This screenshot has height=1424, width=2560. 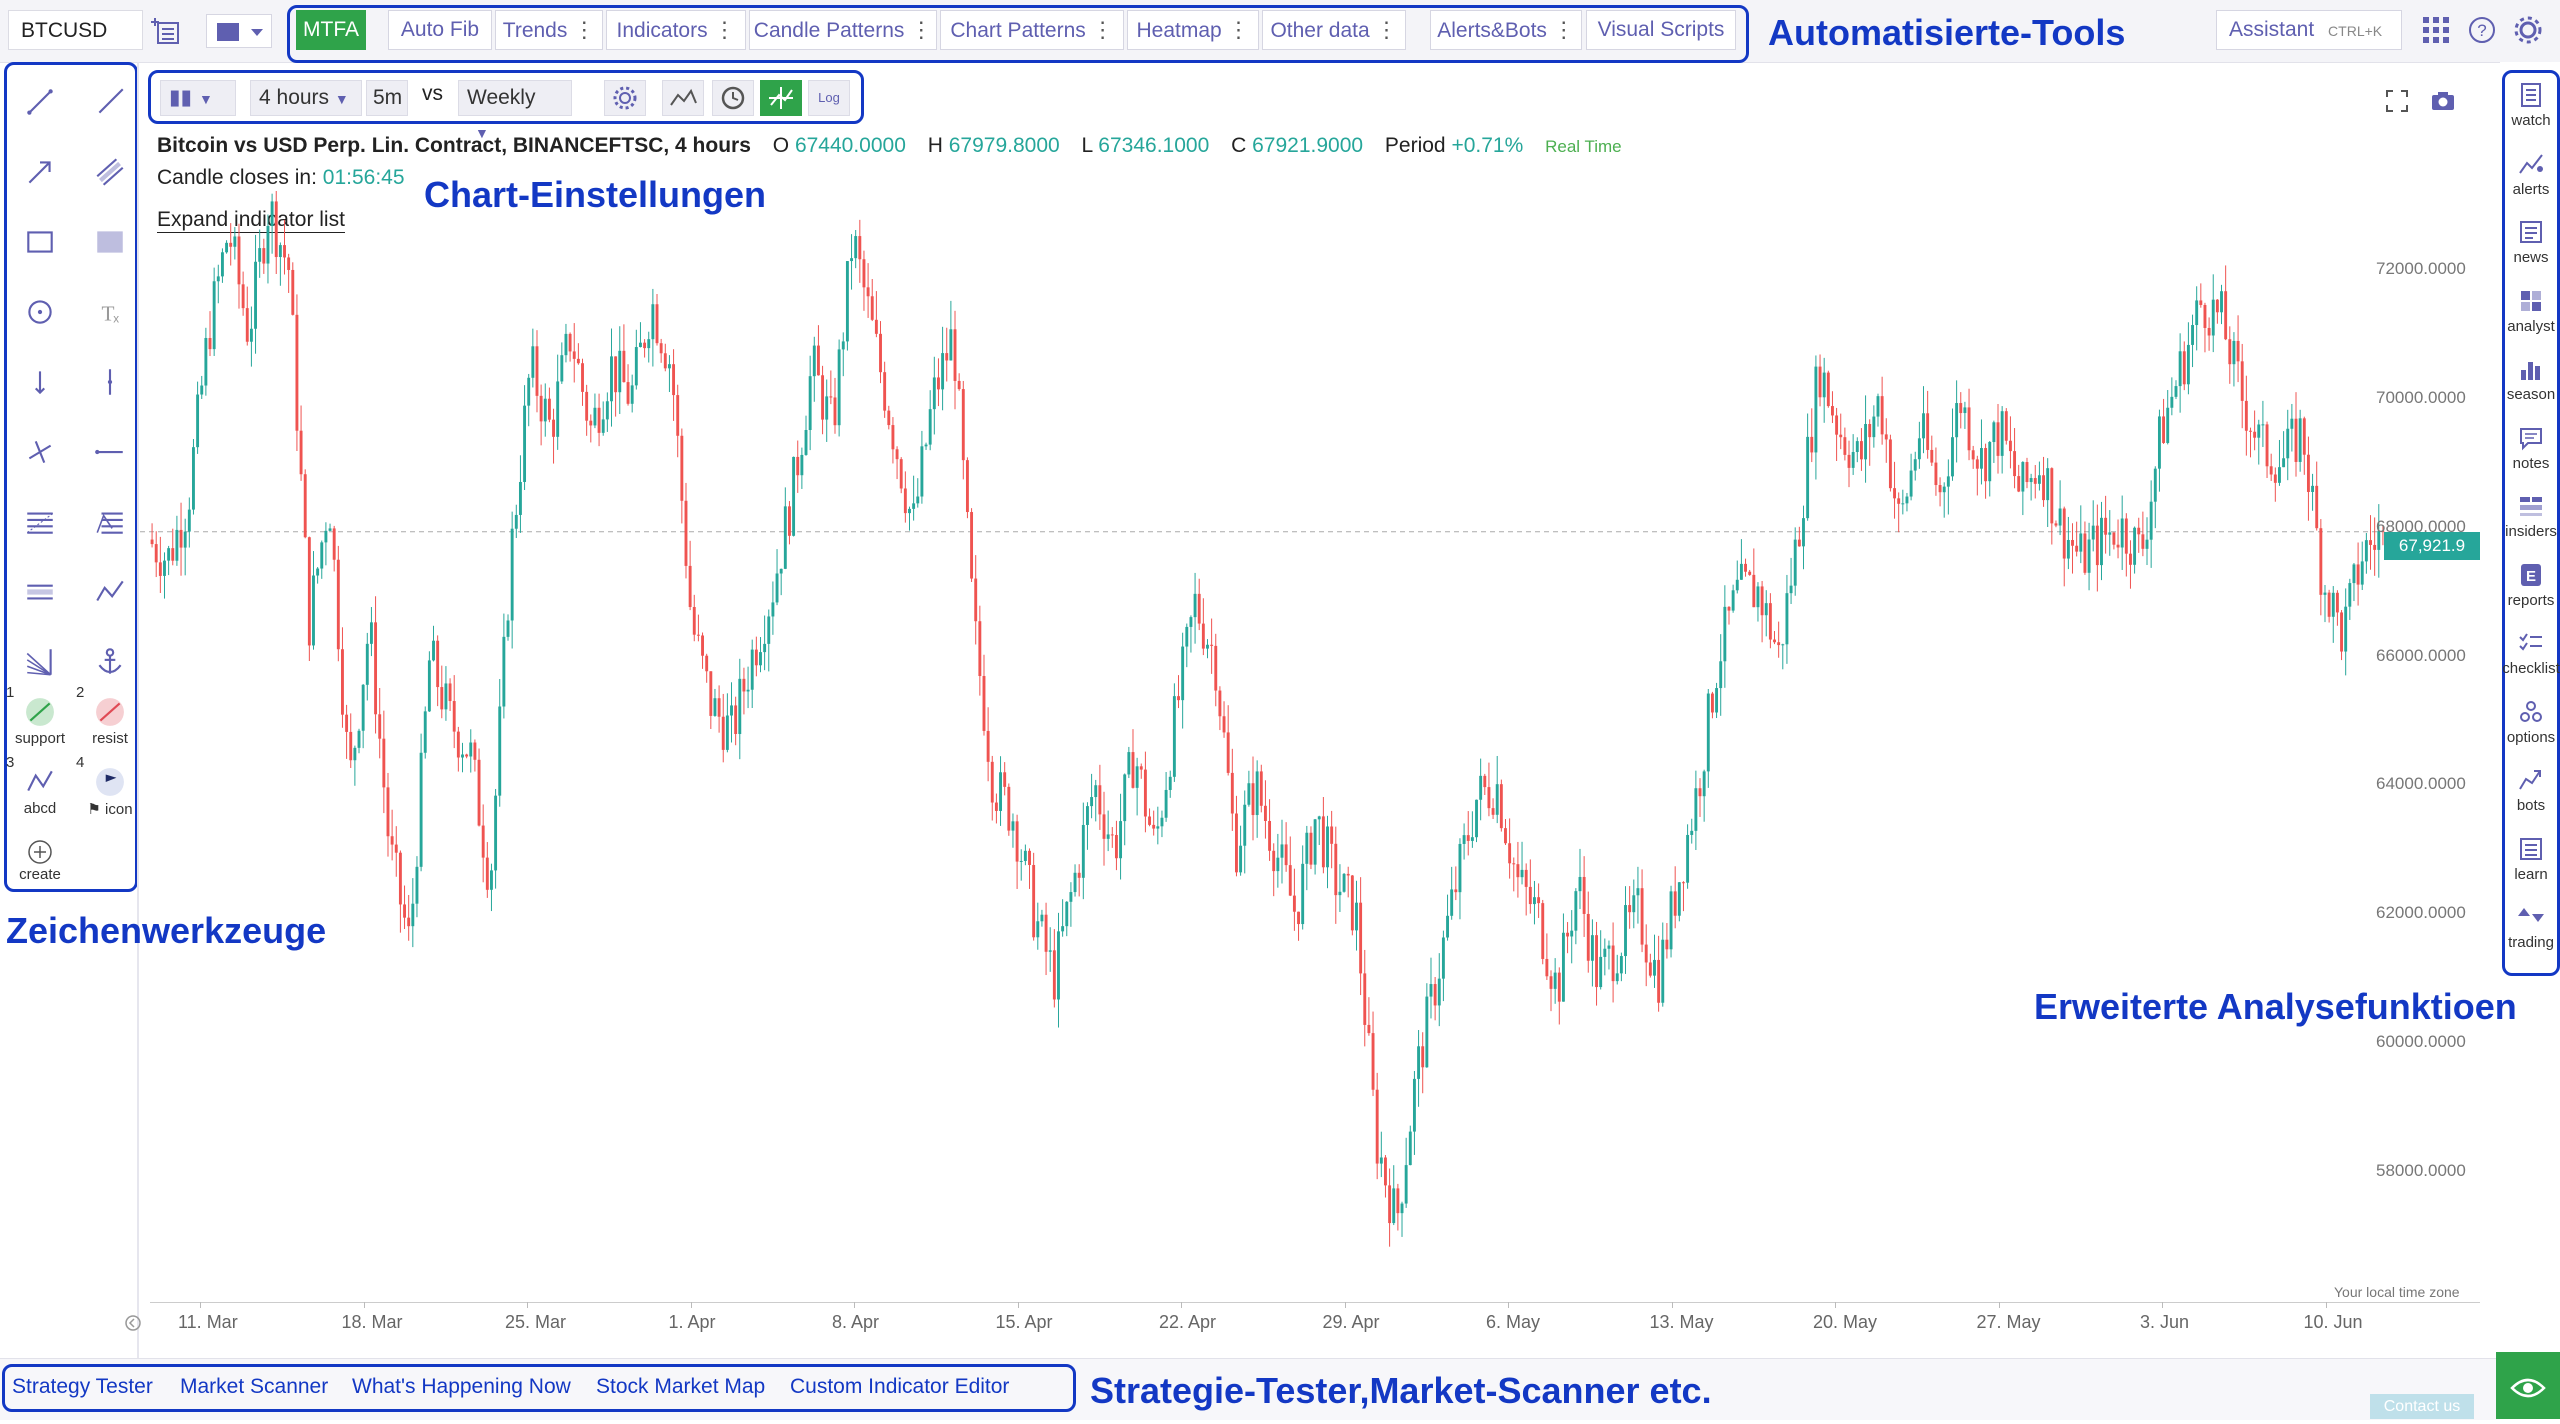 What do you see at coordinates (2482, 30) in the screenshot?
I see `help-icon: ?` at bounding box center [2482, 30].